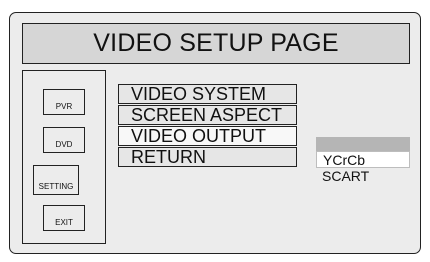 This screenshot has height=262, width=430. Describe the element at coordinates (207, 115) in the screenshot. I see `menu-item-screen-aspect: SCREEN ASPECT` at that location.